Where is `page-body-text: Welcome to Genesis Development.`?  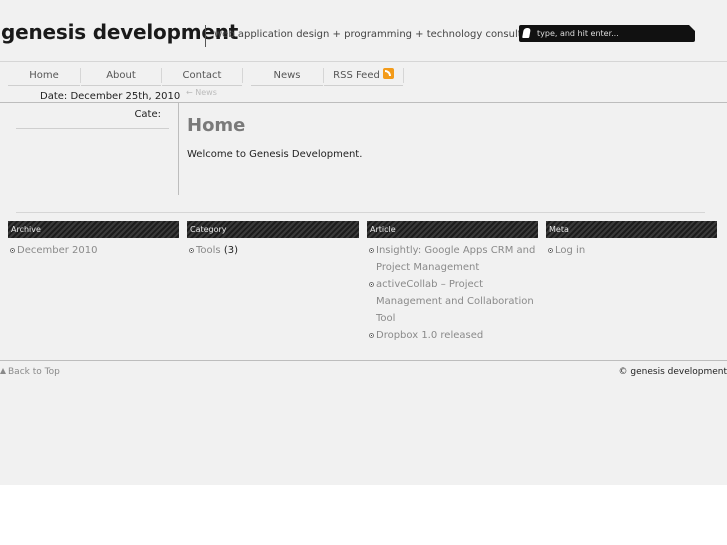
page-body-text: Welcome to Genesis Development. is located at coordinates (275, 154).